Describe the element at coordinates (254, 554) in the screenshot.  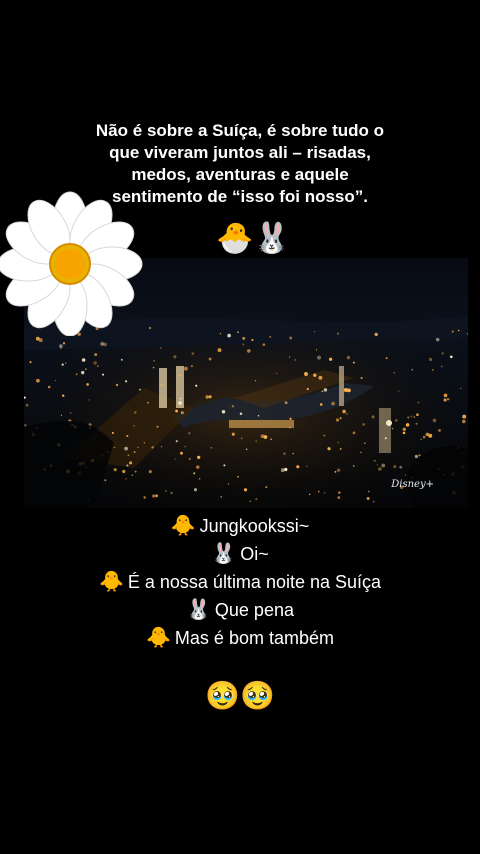
I see `chat-line-text: Oi~` at that location.